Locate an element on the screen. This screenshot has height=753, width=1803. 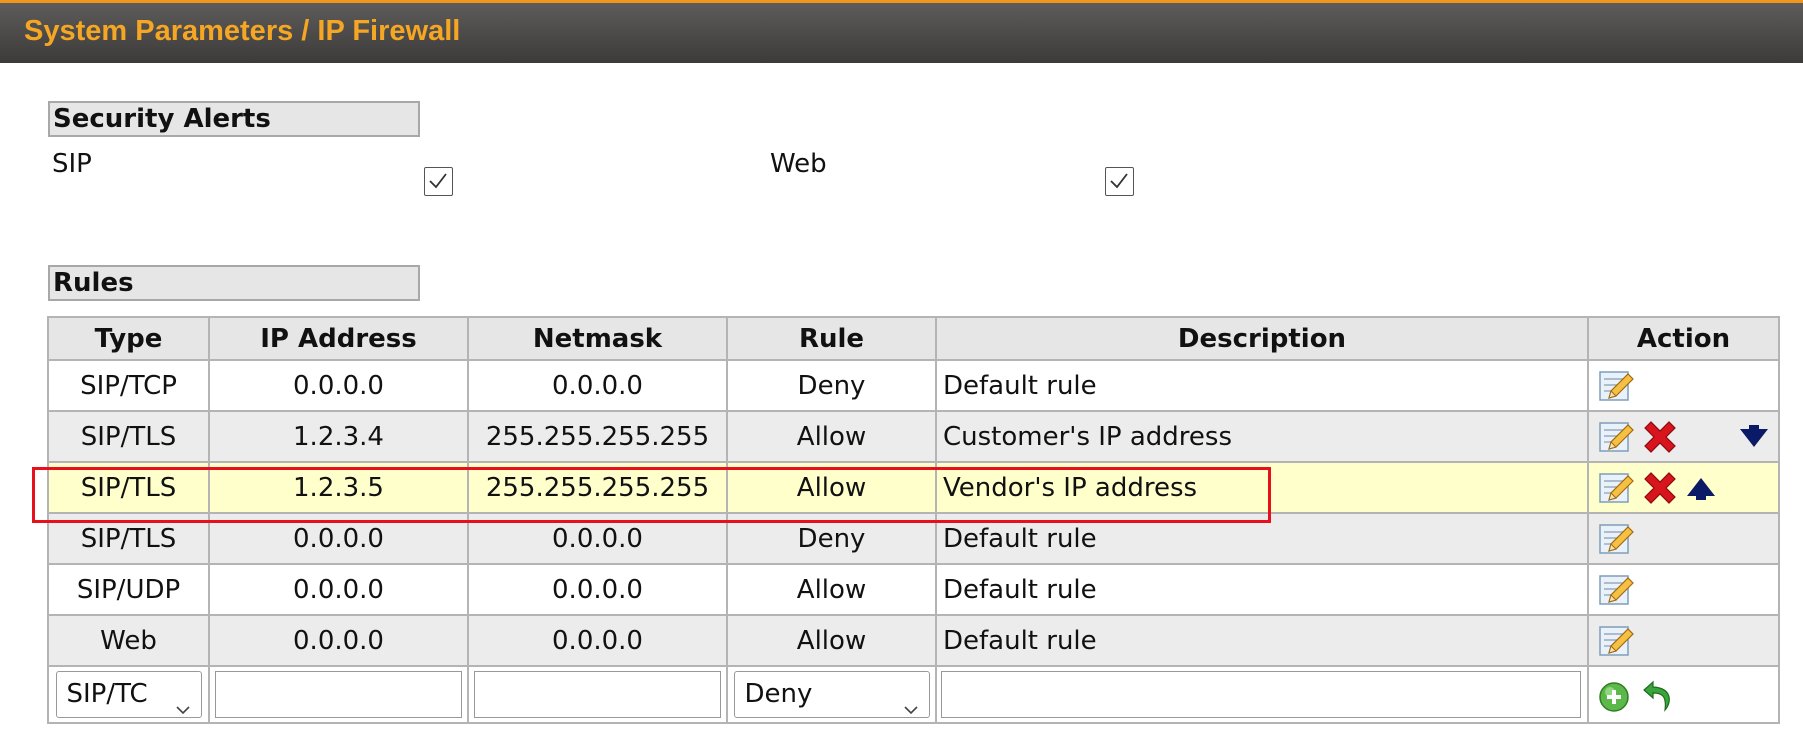
column-header-description: Description is located at coordinates (1262, 338).